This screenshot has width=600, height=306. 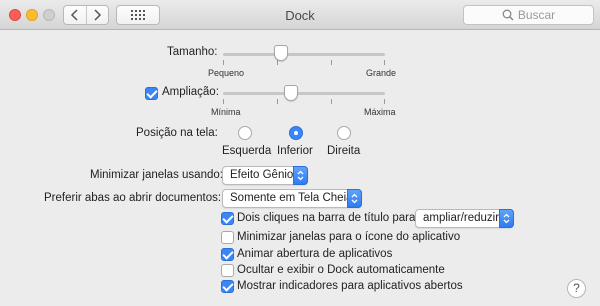 I want to click on double-click-action-popup: ampliar/reduzir, so click(x=464, y=218).